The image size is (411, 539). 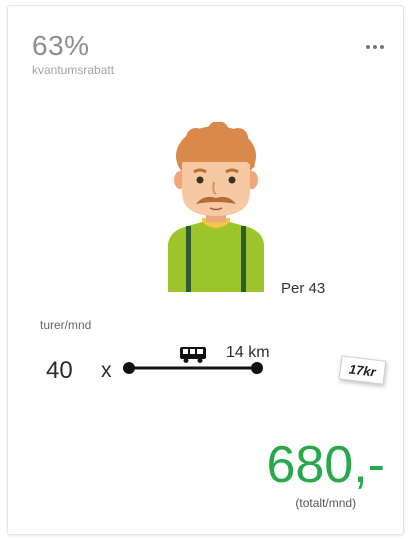 I want to click on more-horizontal-icon, so click(x=368, y=47).